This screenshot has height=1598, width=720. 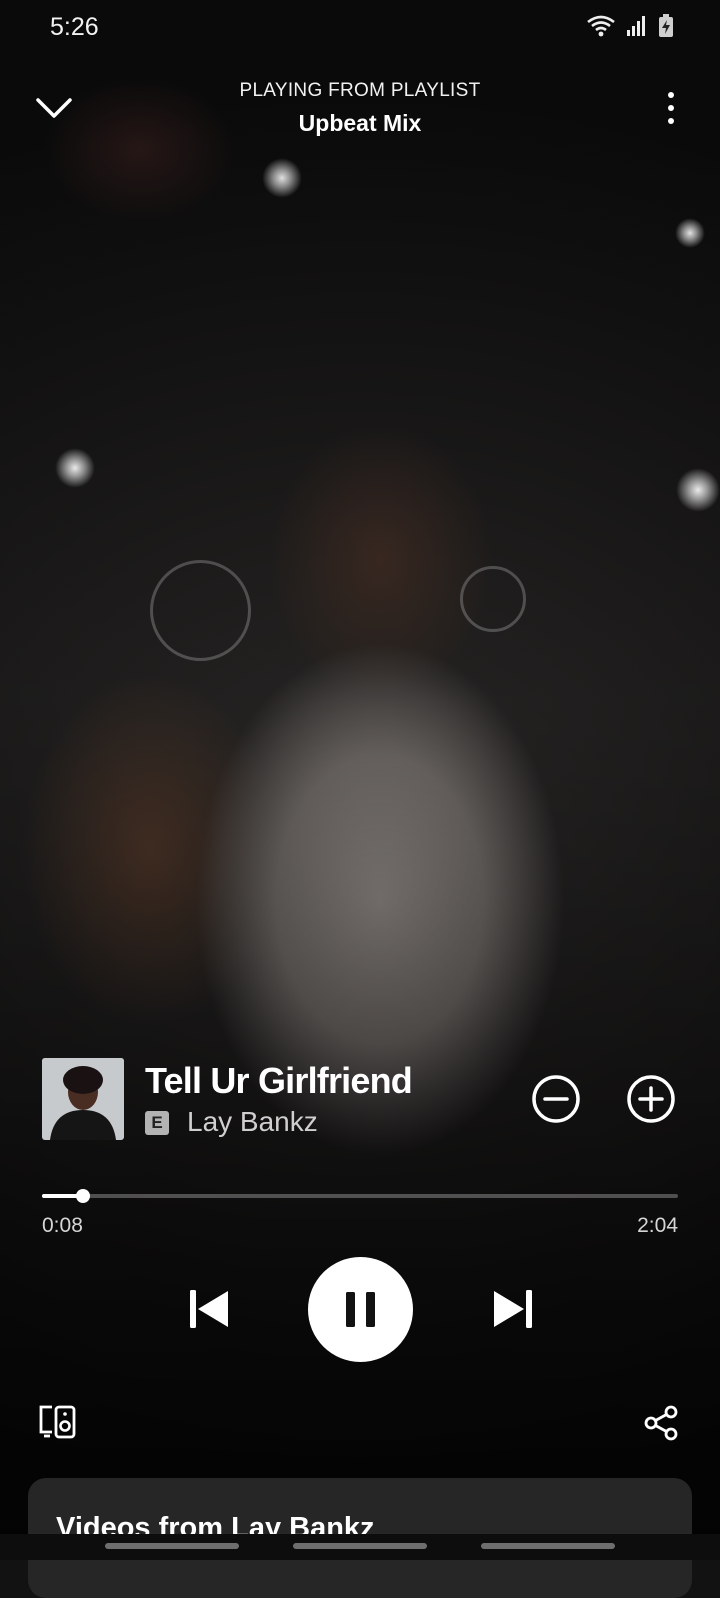 I want to click on track-info: Tell Ur Girlfriend E Lay Bankz, so click(x=362, y=1100).